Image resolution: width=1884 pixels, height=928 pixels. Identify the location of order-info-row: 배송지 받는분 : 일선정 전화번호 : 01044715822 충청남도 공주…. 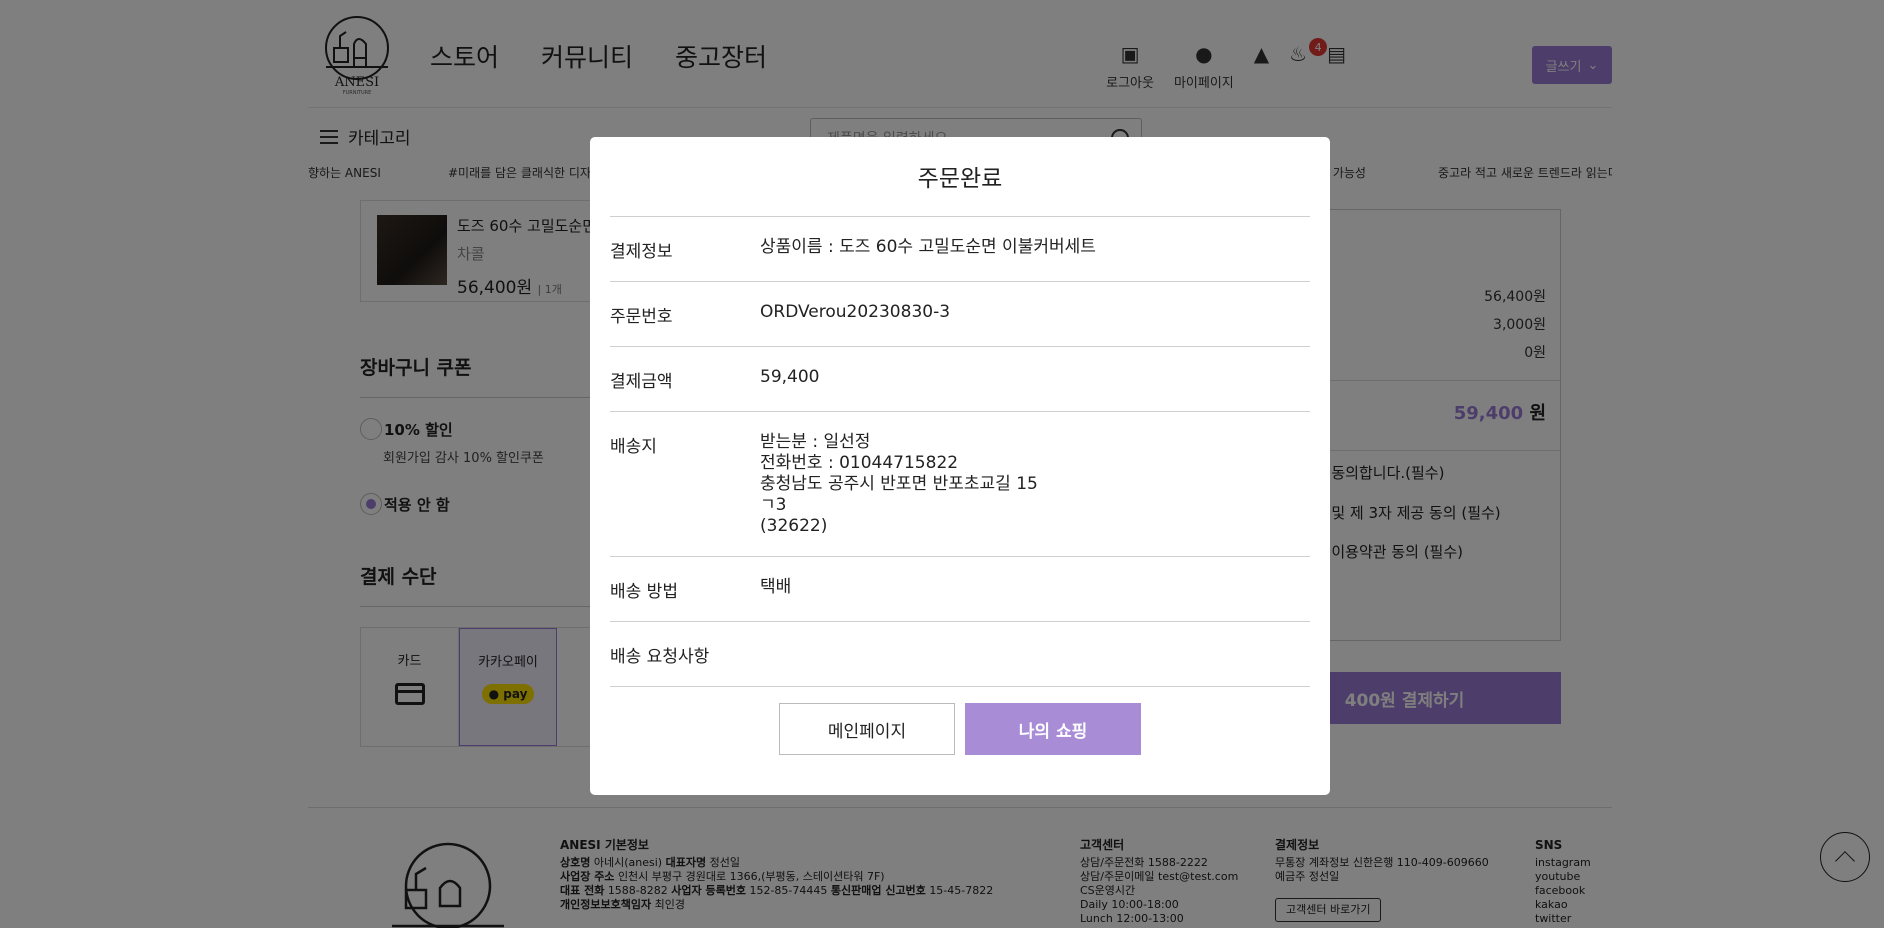
(960, 484).